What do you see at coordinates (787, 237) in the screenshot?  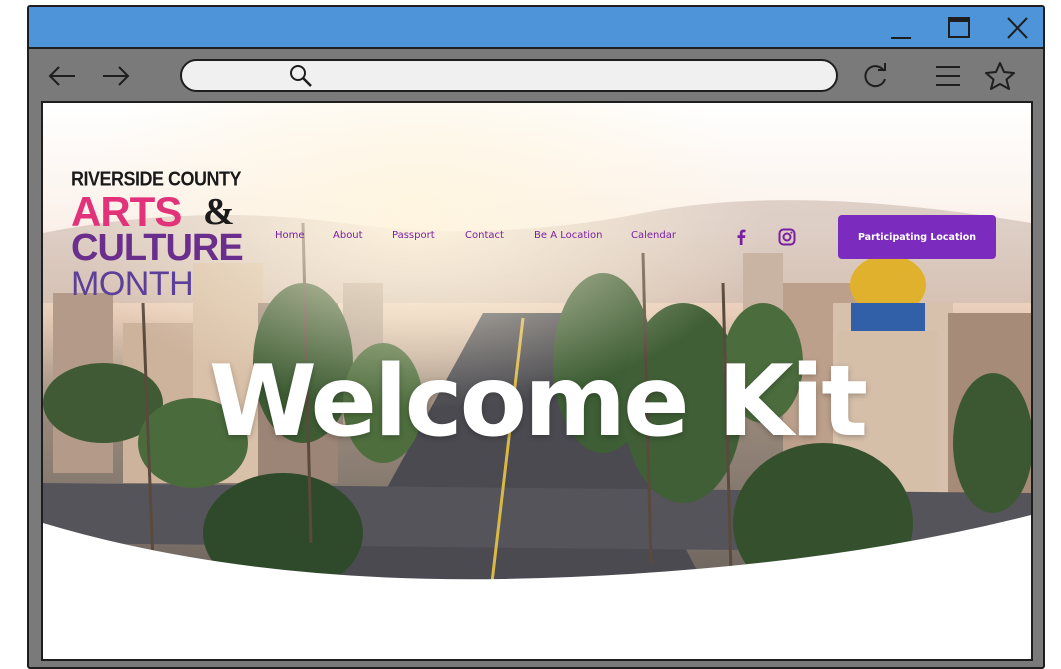 I see `instagram-icon` at bounding box center [787, 237].